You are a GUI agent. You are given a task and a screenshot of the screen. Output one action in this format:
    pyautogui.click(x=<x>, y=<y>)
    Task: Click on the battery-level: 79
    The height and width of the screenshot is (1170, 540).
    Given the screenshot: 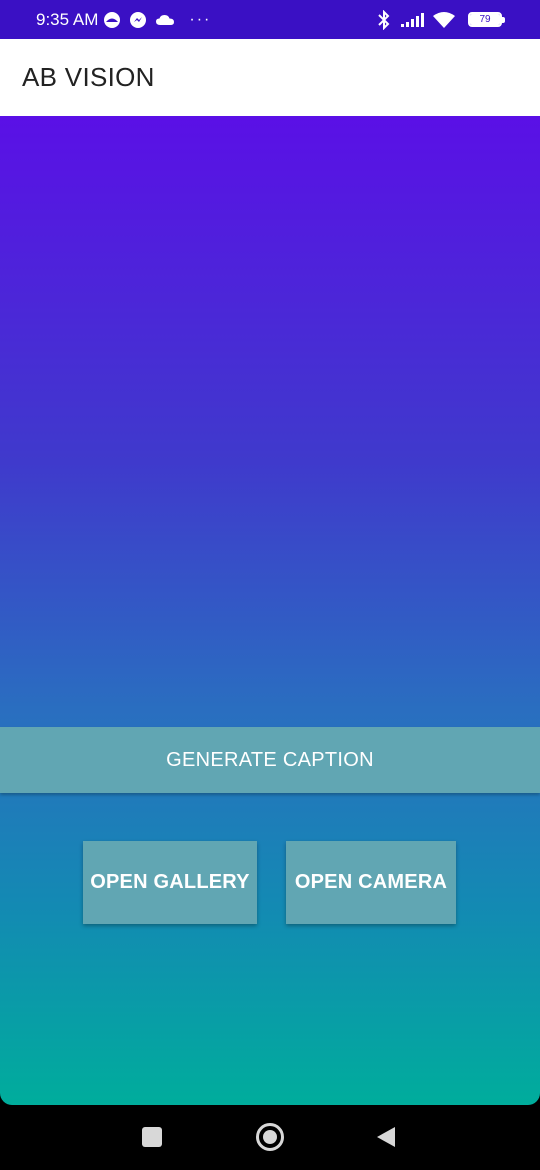 What is the action you would take?
    pyautogui.click(x=485, y=19)
    